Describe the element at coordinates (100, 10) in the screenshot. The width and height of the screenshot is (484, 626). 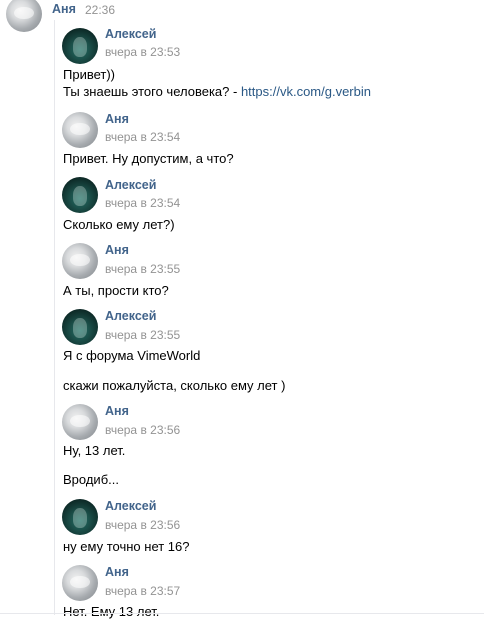
I see `message-time: 22:36` at that location.